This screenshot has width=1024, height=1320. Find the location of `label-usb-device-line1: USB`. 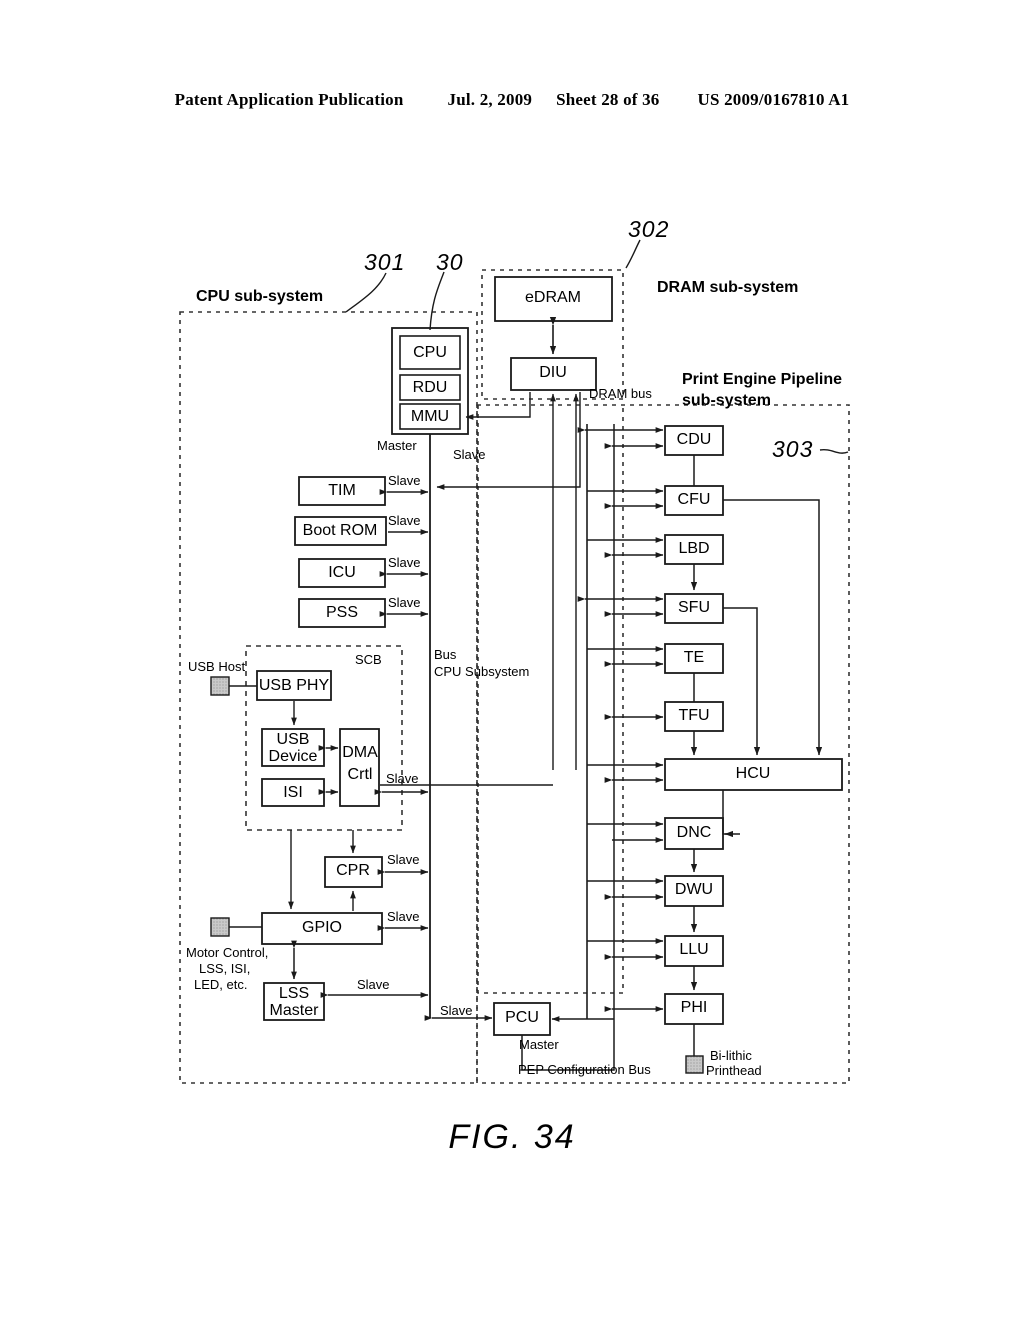

label-usb-device-line1: USB is located at coordinates (293, 739).